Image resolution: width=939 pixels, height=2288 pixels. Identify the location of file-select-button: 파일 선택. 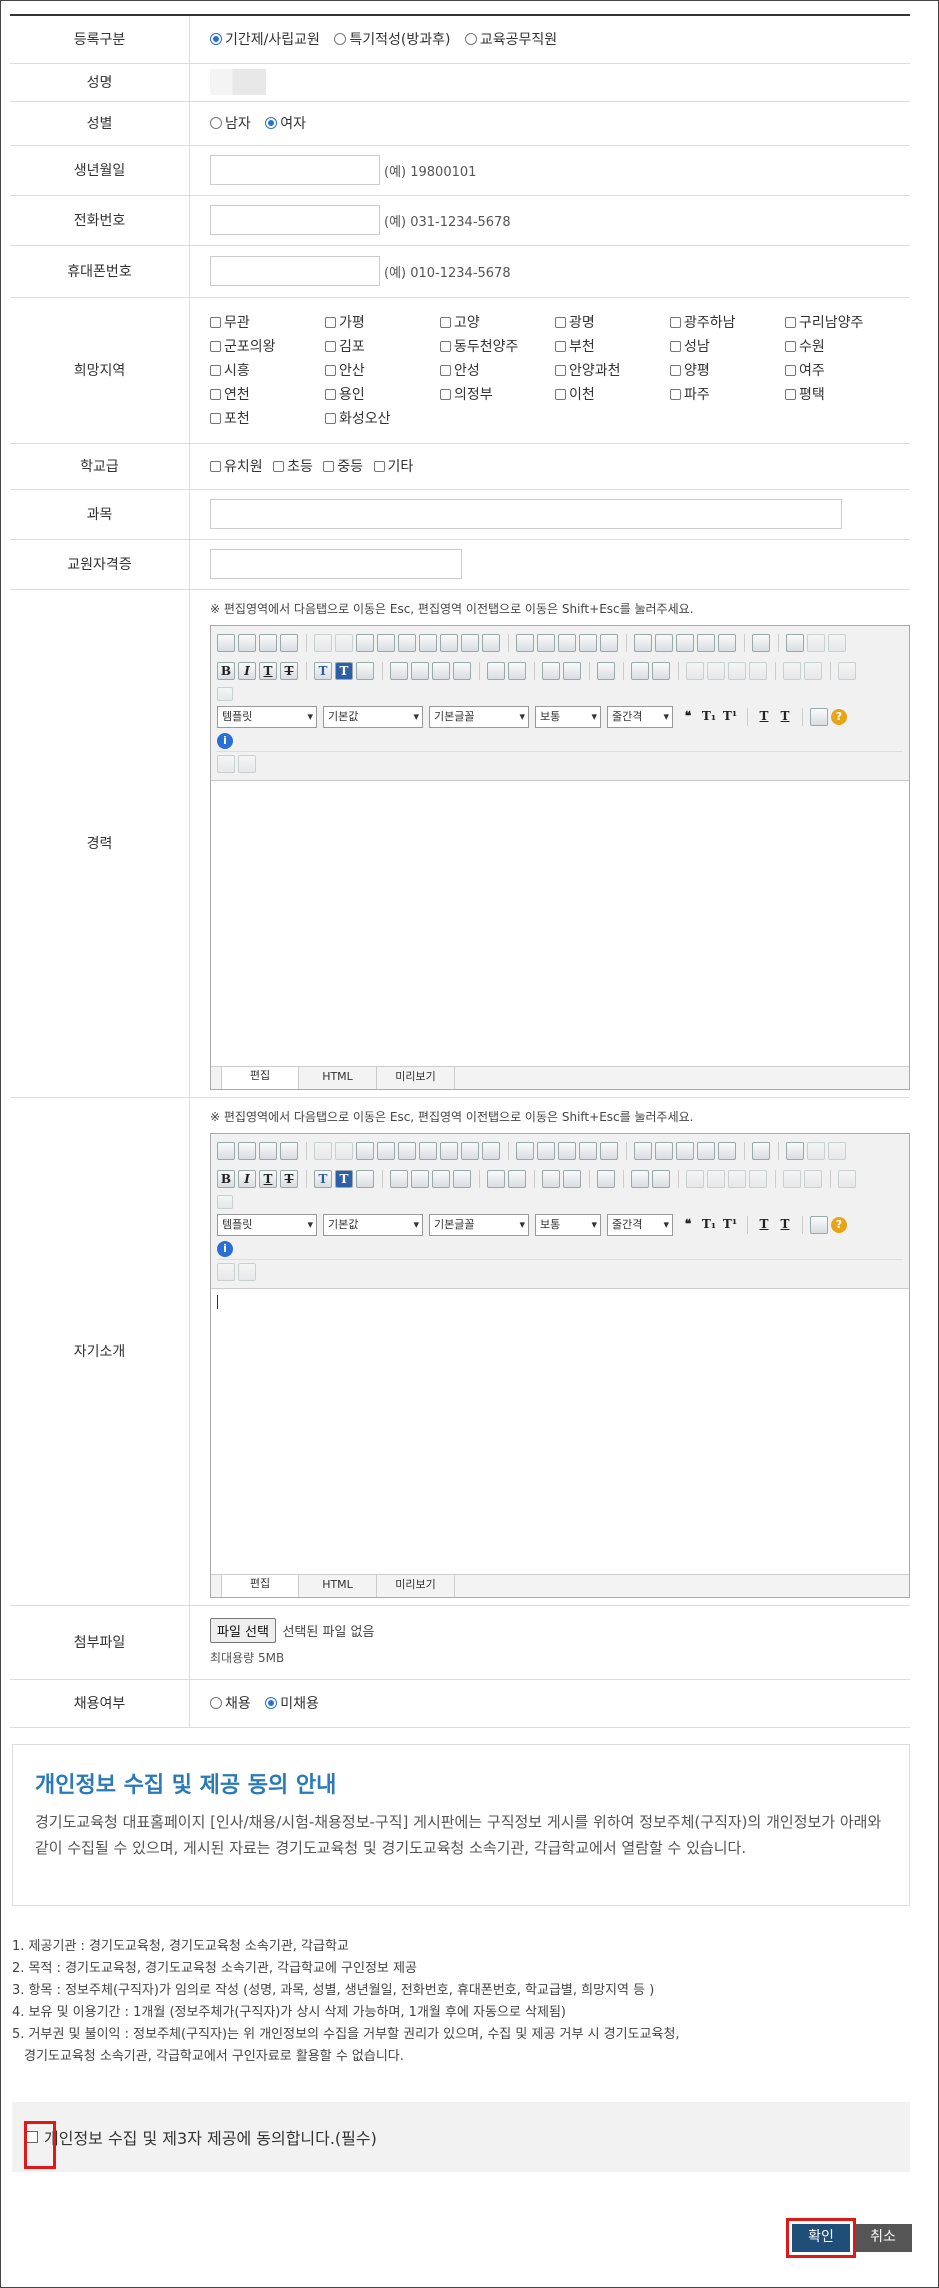
(243, 1630).